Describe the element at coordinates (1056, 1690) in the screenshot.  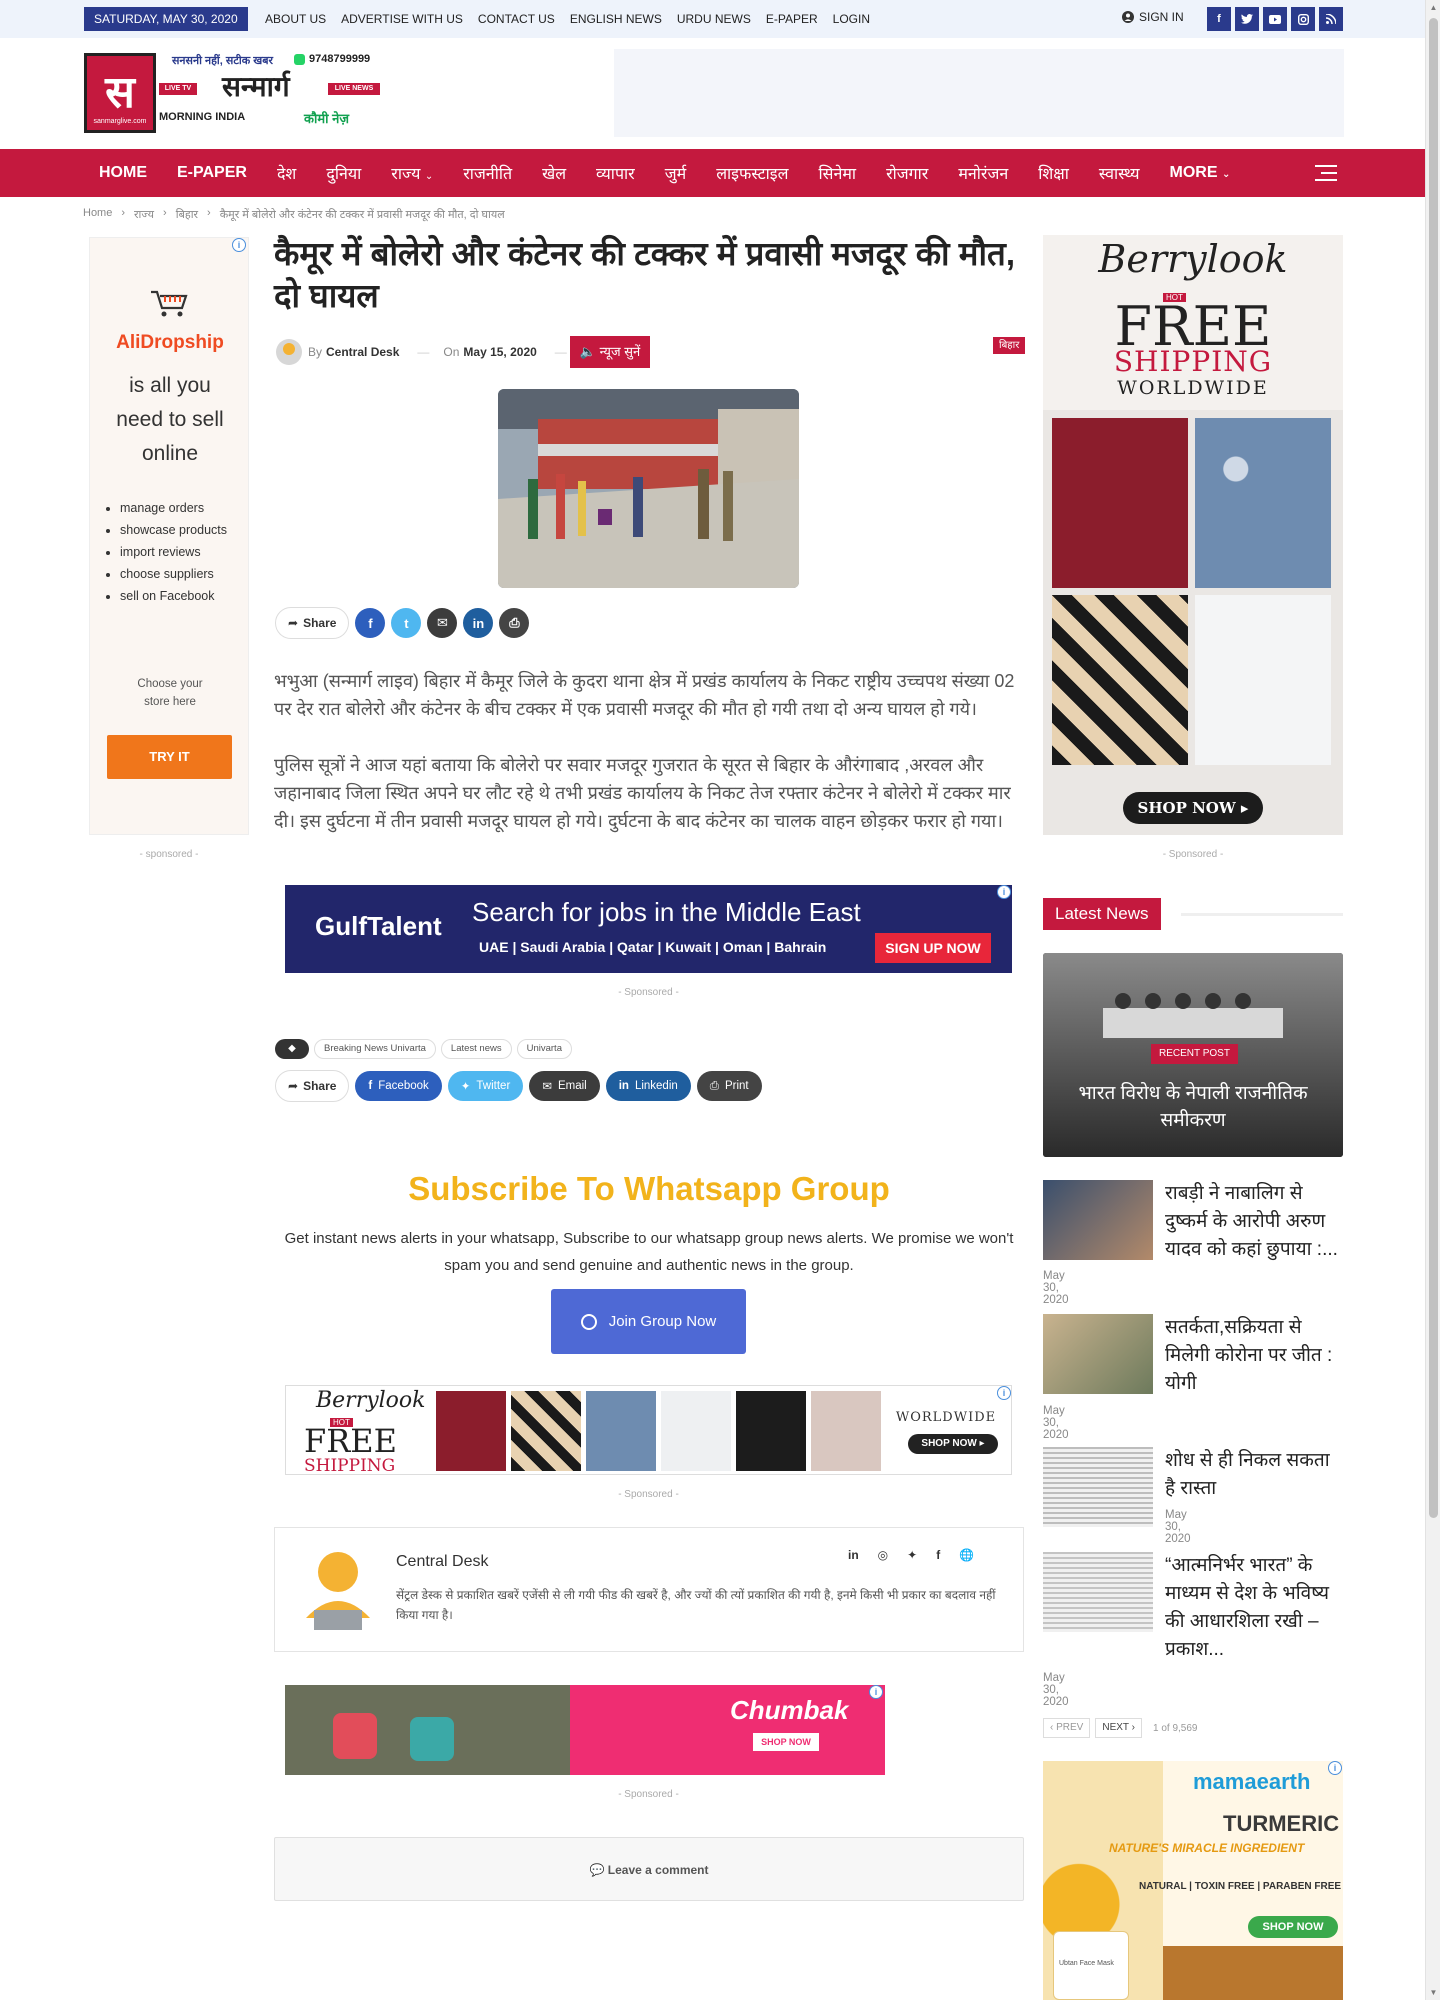
I see `news-date: May 30, 2020` at that location.